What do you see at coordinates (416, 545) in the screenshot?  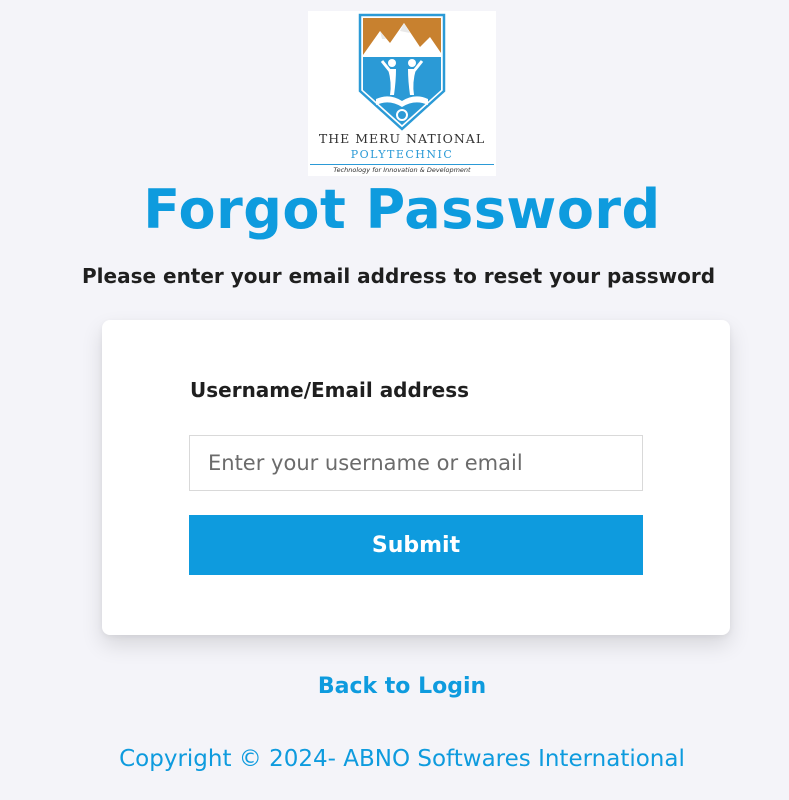 I see `submit-button: Submit` at bounding box center [416, 545].